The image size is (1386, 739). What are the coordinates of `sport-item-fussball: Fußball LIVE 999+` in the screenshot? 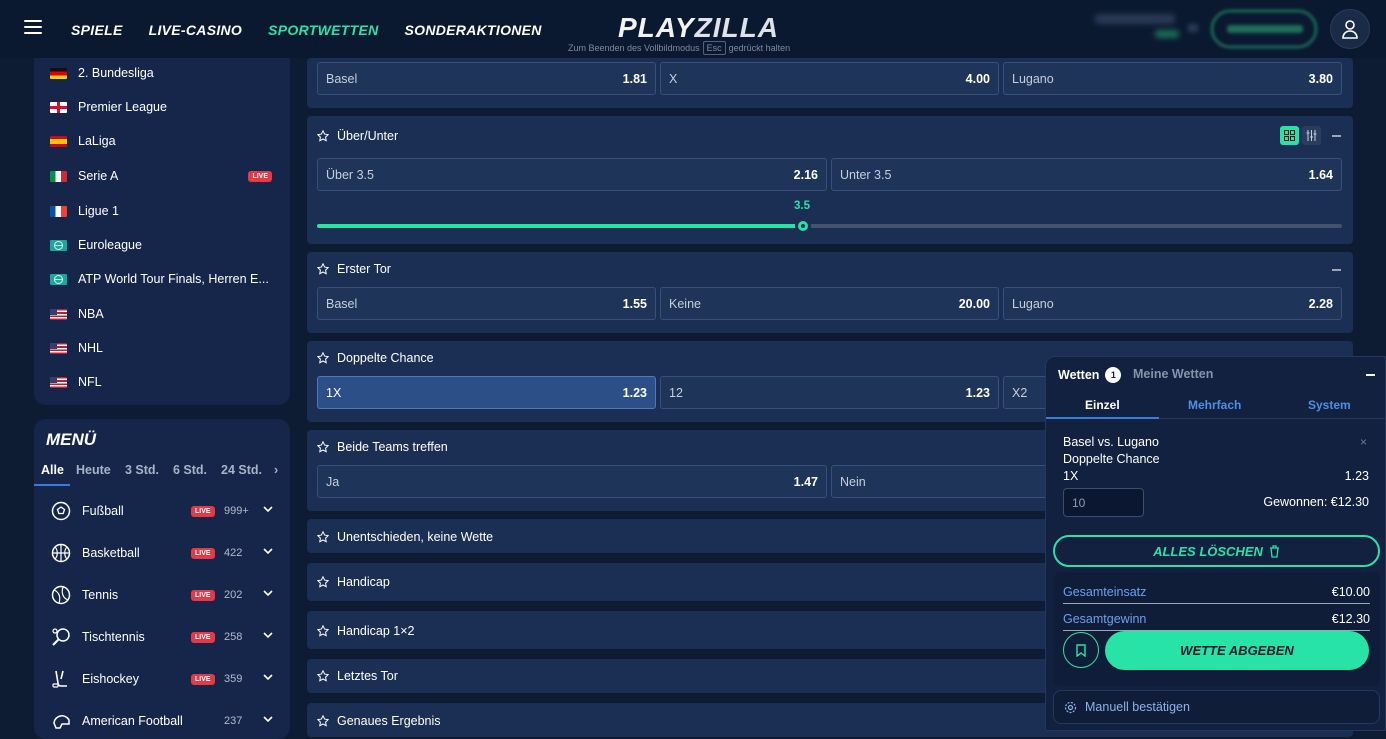 It's located at (165, 511).